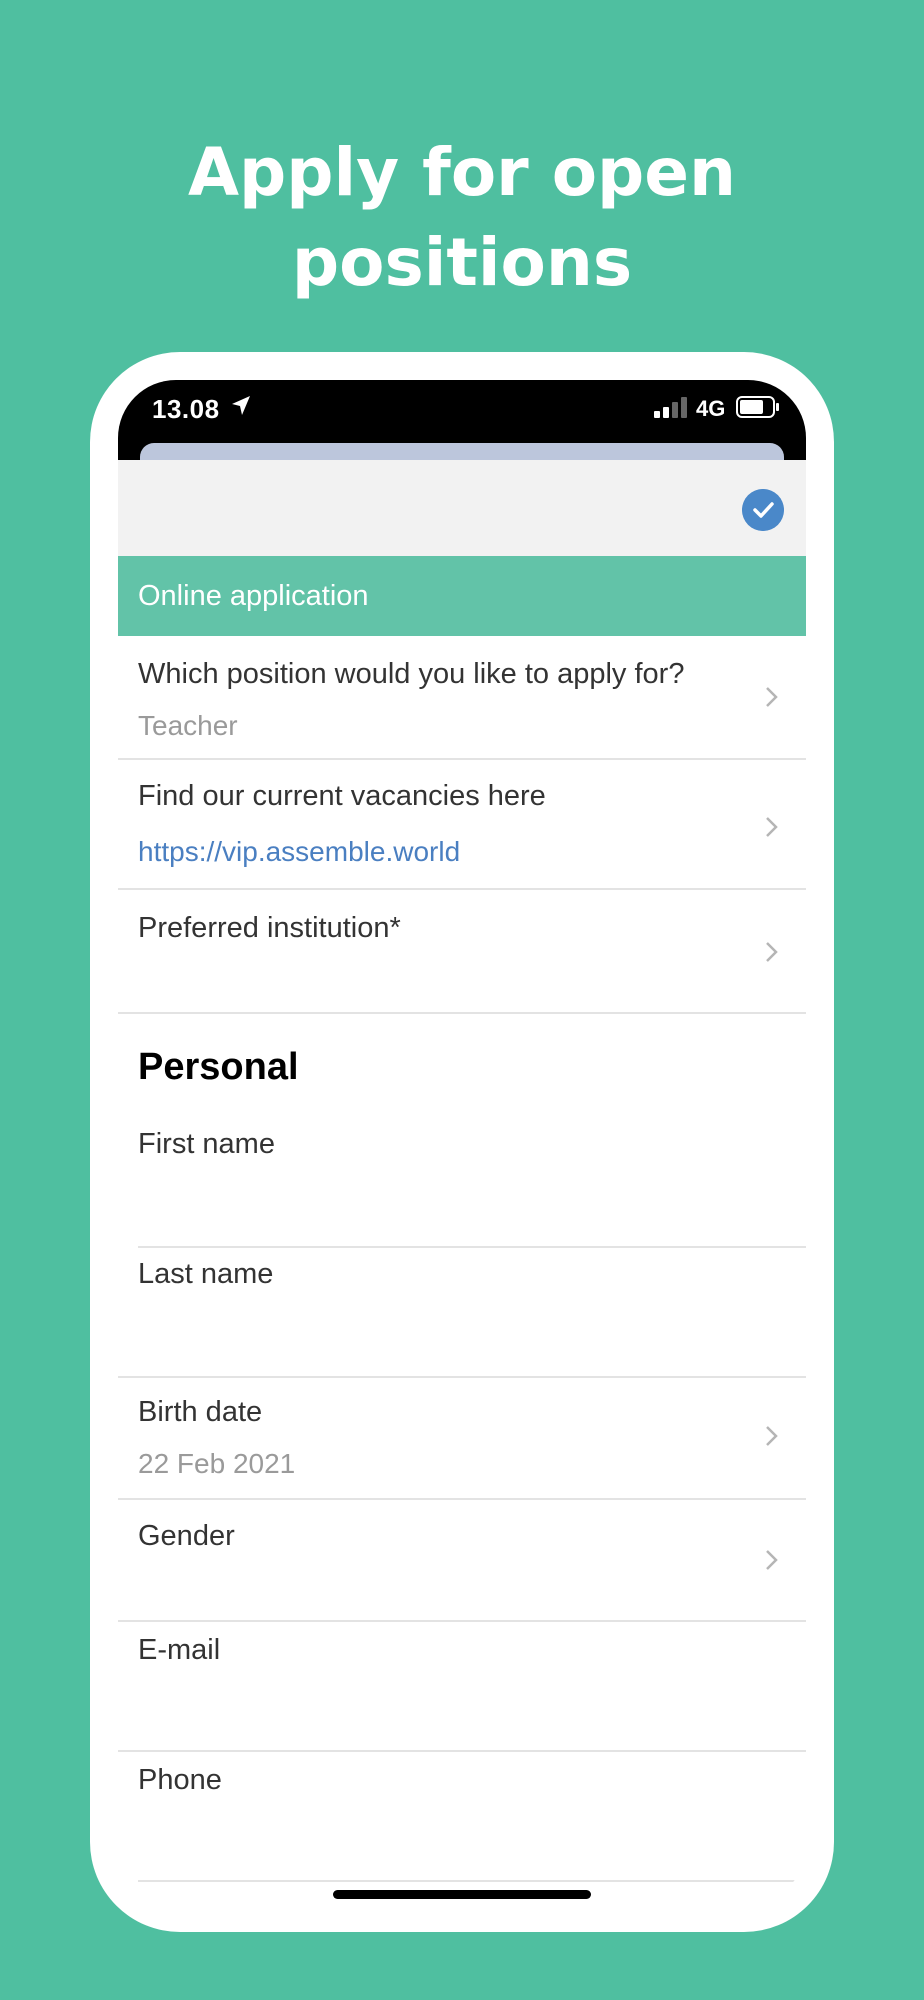 Image resolution: width=924 pixels, height=2000 pixels. Describe the element at coordinates (269, 928) in the screenshot. I see `institution-label: Preferred institution*` at that location.